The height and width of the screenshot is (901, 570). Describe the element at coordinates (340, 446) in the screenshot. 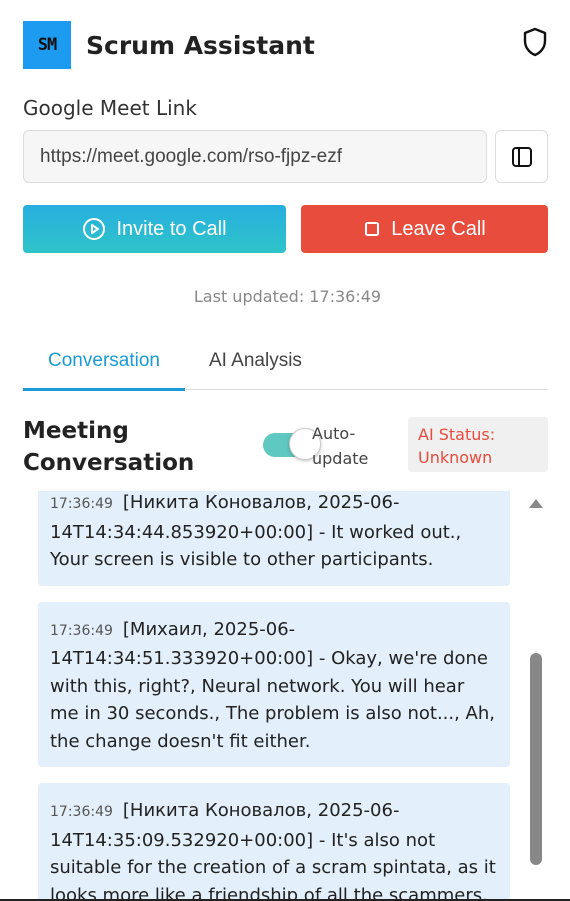

I see `auto-update-label: Auto-update` at that location.